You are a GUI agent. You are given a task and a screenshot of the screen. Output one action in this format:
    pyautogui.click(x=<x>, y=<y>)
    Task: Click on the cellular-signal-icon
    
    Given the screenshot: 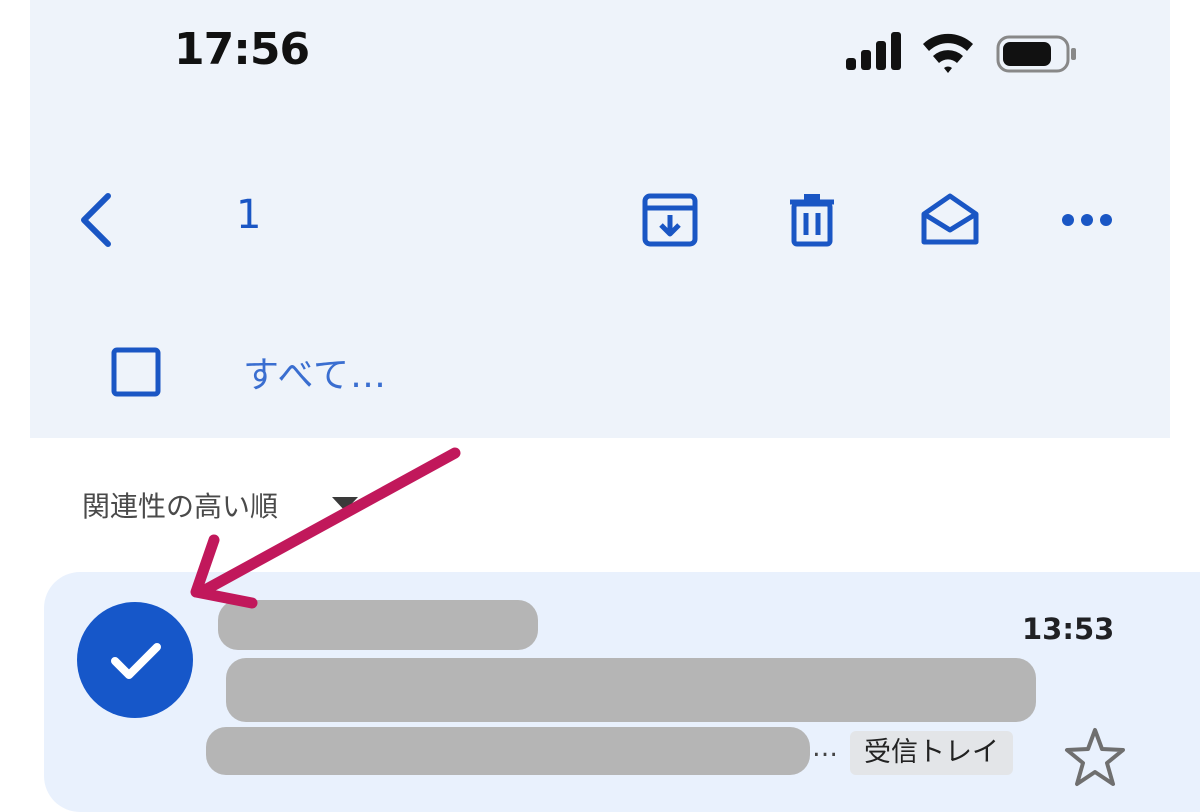 What is the action you would take?
    pyautogui.click(x=873, y=51)
    